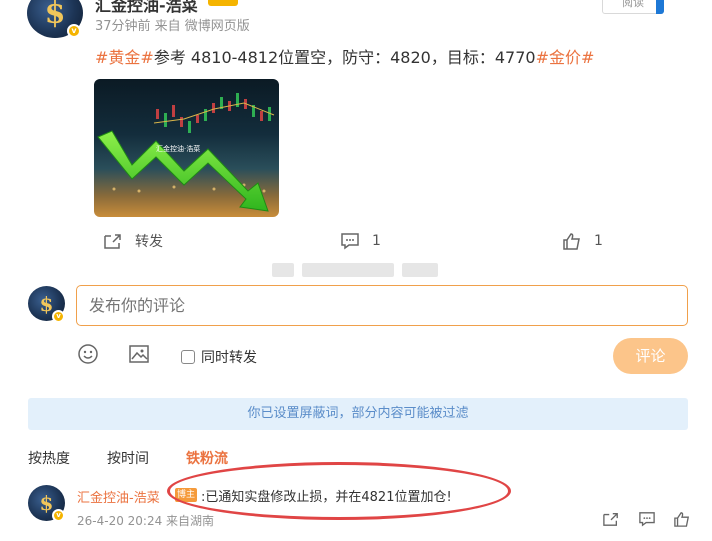  Describe the element at coordinates (582, 241) in the screenshot. I see `like-action: 1` at that location.